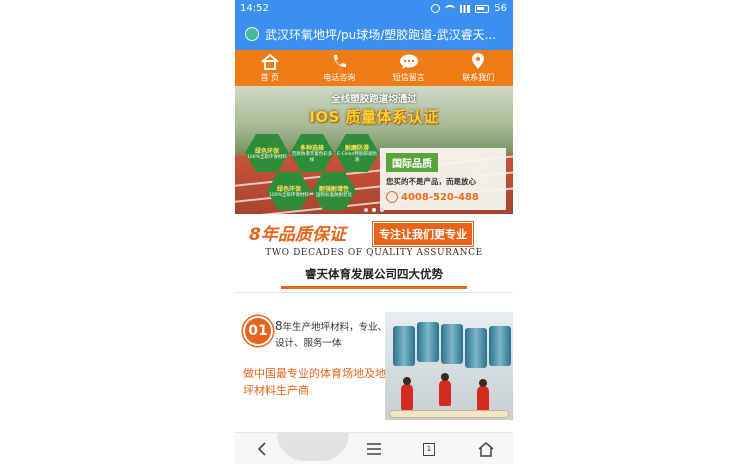 The image size is (750, 464). What do you see at coordinates (431, 181) in the screenshot?
I see `panel-slogan: 您买的不是产品，而是放心` at bounding box center [431, 181].